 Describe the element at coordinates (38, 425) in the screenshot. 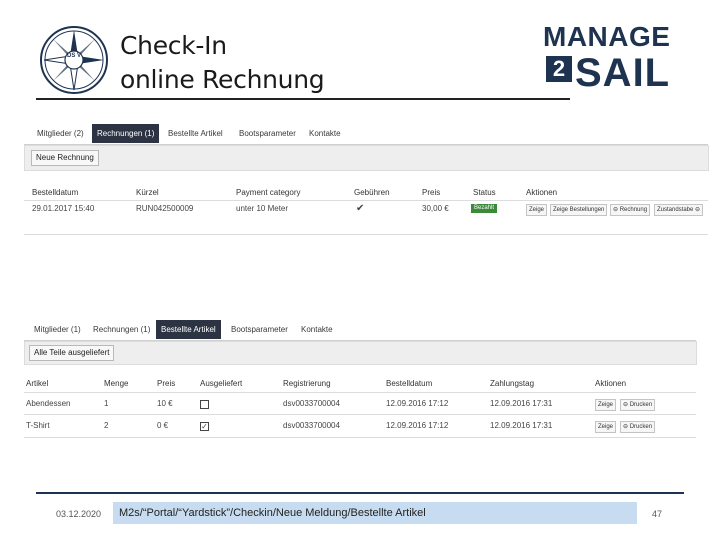

I see `article-cell: T-Shirt` at that location.